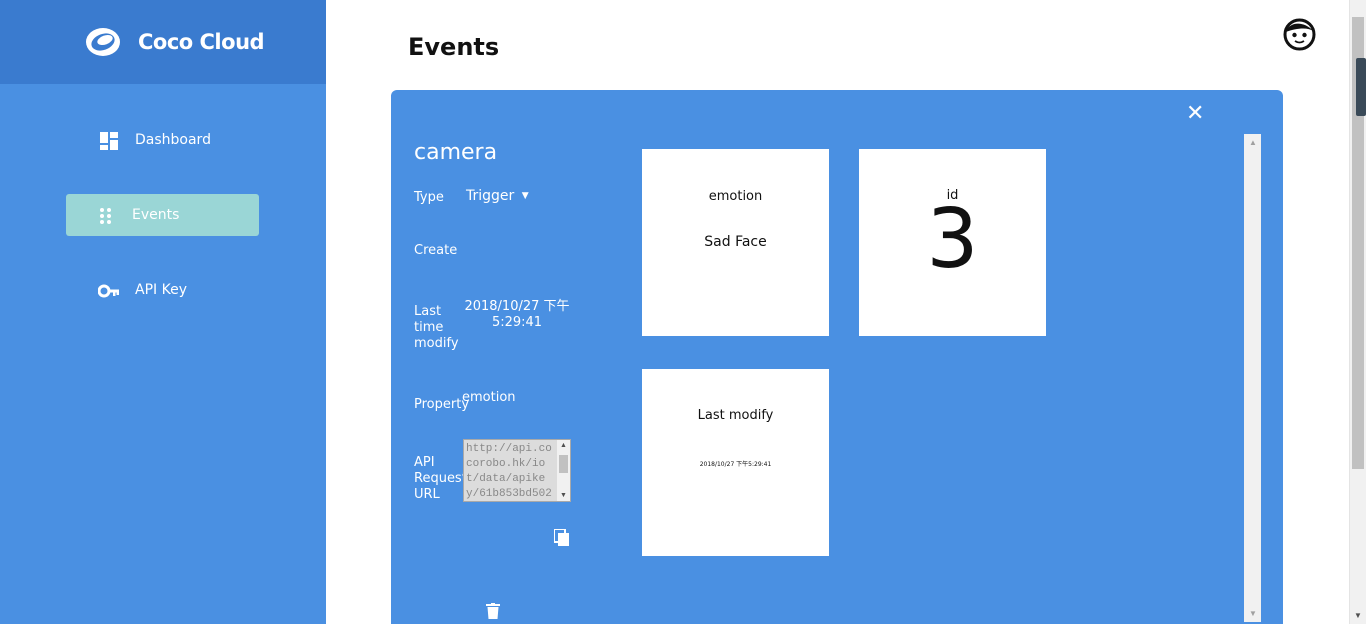 This screenshot has width=1366, height=624. I want to click on dashboard-icon, so click(109, 141).